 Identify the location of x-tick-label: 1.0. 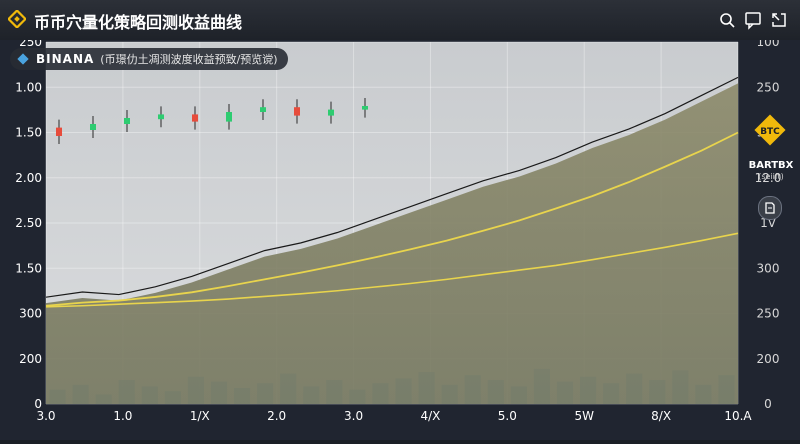
(122, 416).